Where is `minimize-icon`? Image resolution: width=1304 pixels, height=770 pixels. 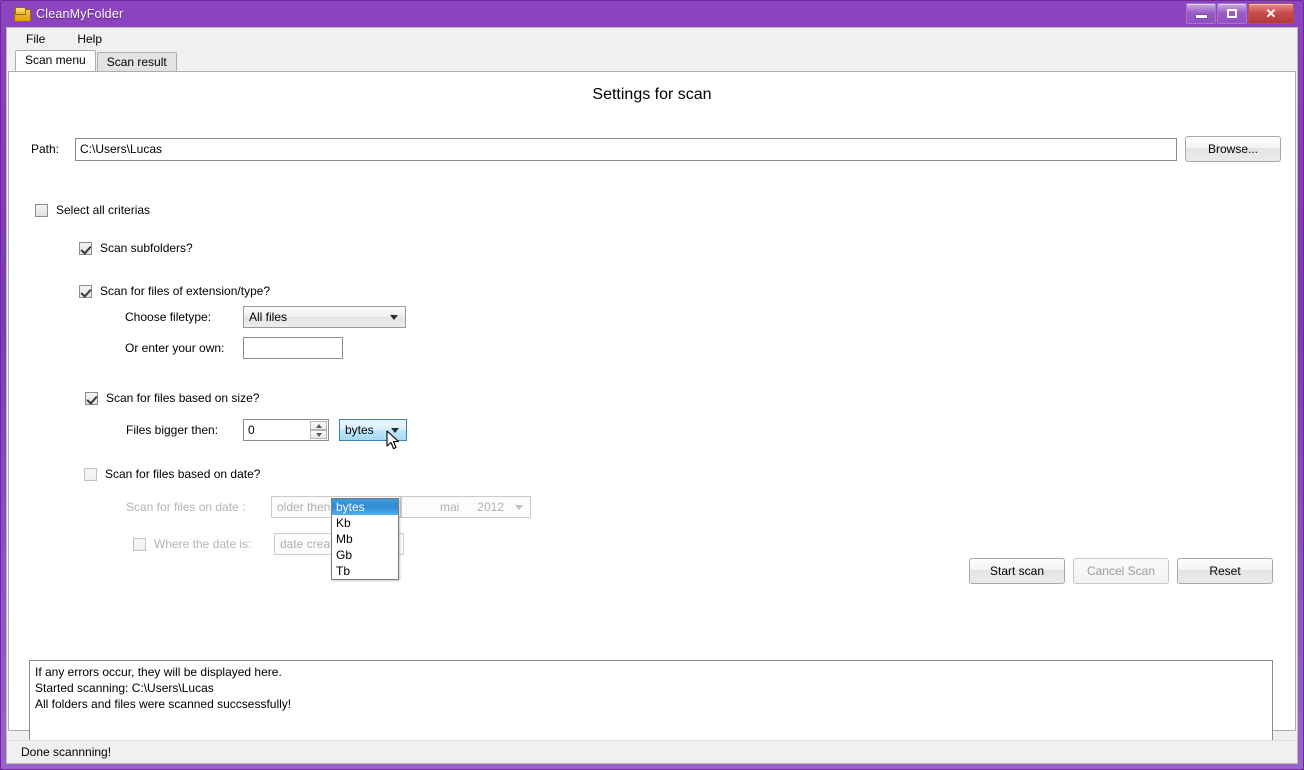 minimize-icon is located at coordinates (1201, 16).